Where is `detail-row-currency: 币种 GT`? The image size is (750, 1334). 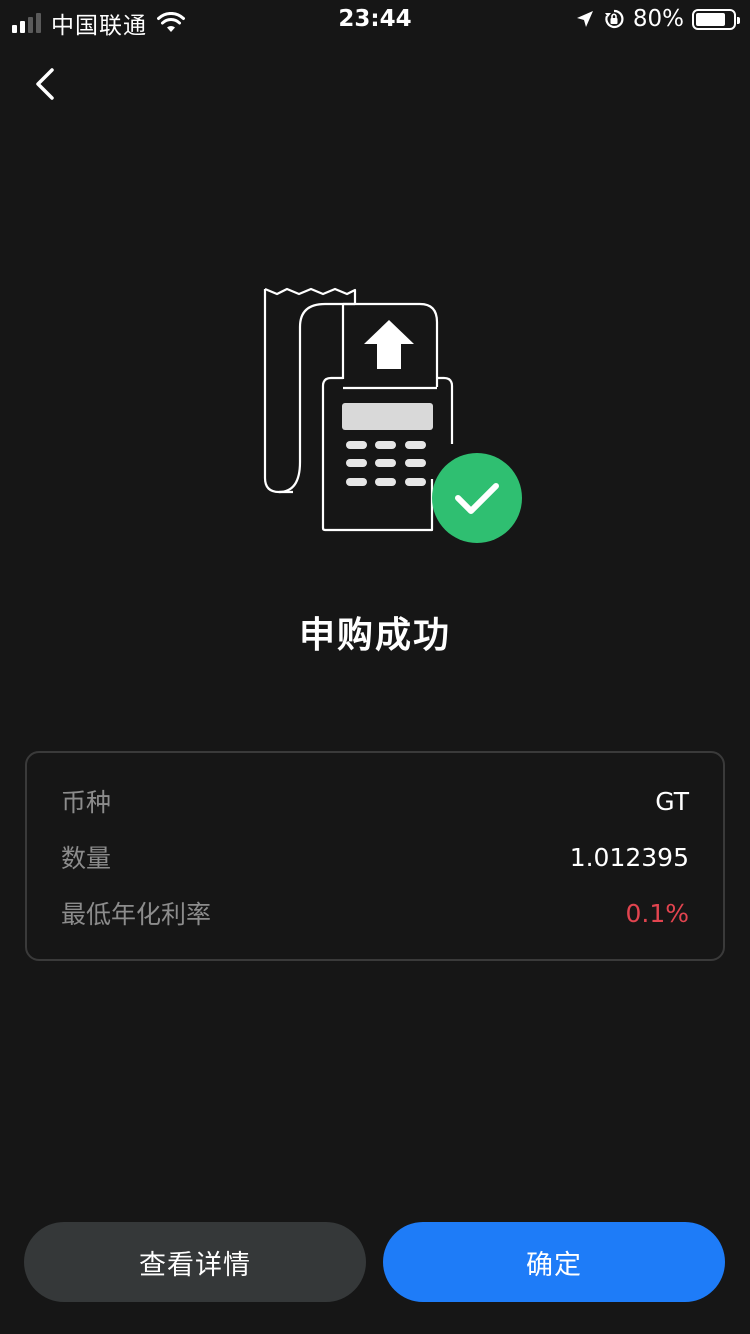
detail-row-currency: 币种 GT is located at coordinates (375, 801).